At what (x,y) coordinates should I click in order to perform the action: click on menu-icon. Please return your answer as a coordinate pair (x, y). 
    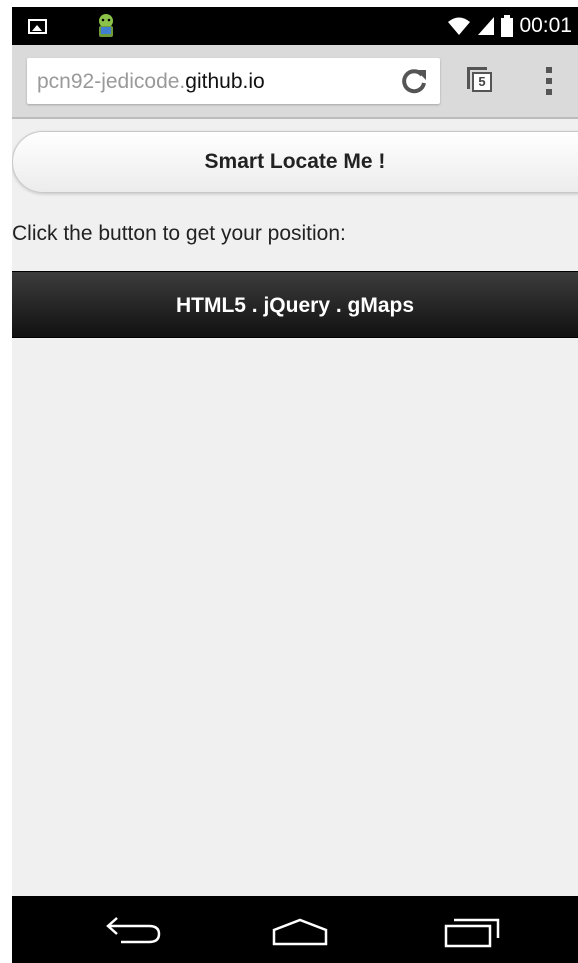
    Looking at the image, I should click on (549, 83).